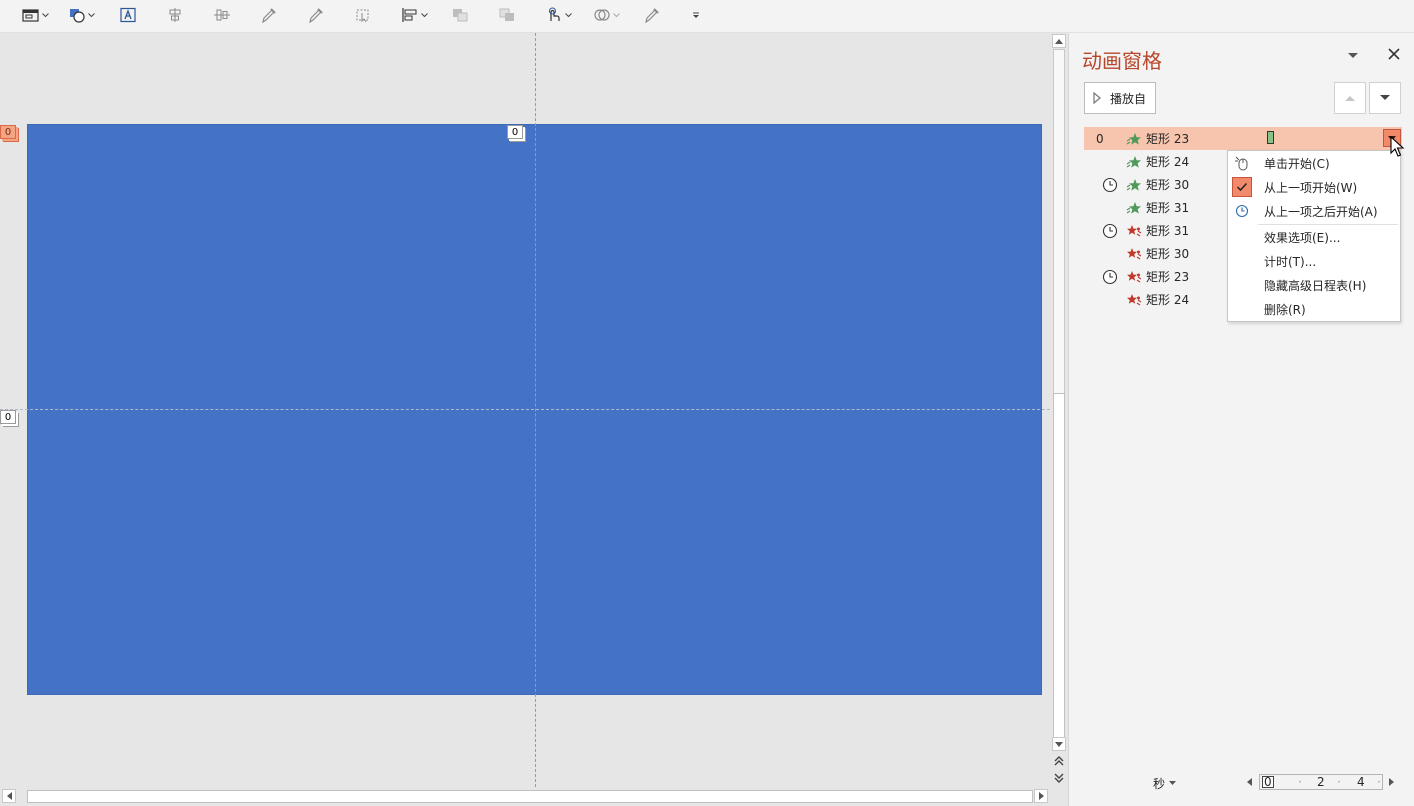 This screenshot has width=1414, height=806. I want to click on context-menu-item: 从上一项开始(W), so click(1314, 187).